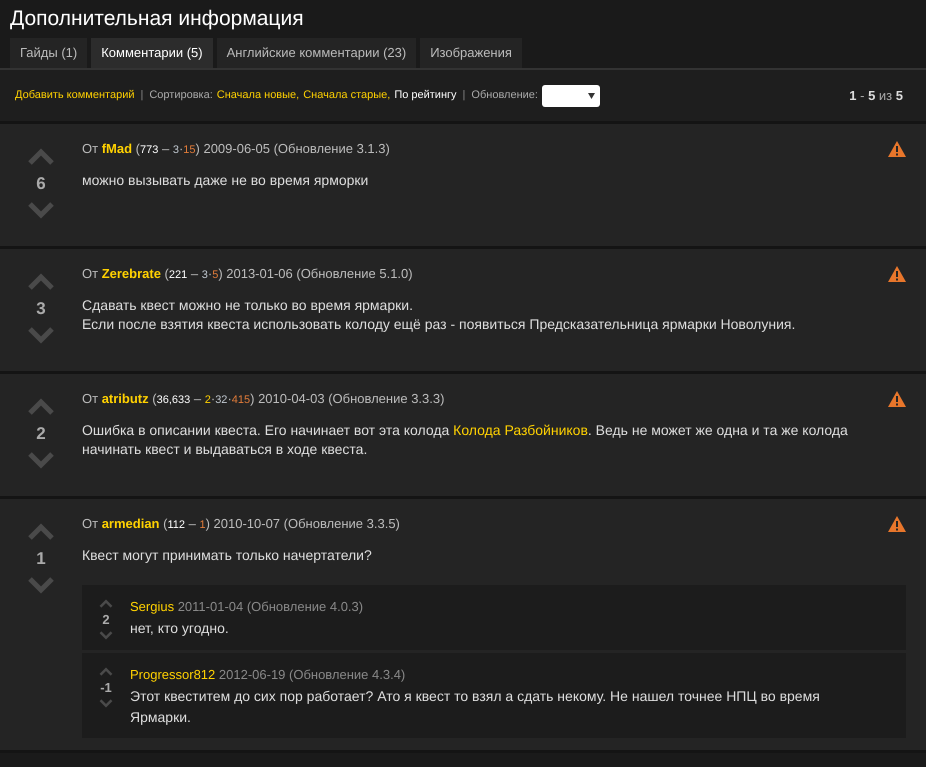  I want to click on page-title: Дополнительная информация, so click(157, 19).